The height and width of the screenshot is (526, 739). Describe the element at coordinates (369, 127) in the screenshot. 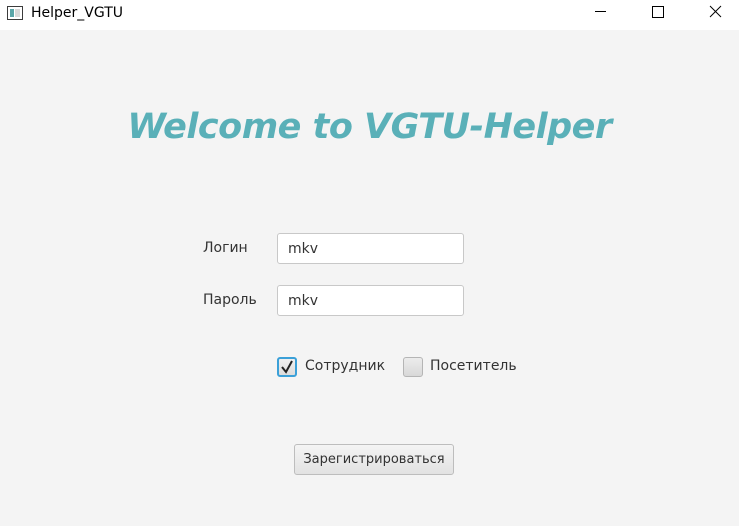

I see `welcome-heading: Welcome to VGTU-Helper` at that location.